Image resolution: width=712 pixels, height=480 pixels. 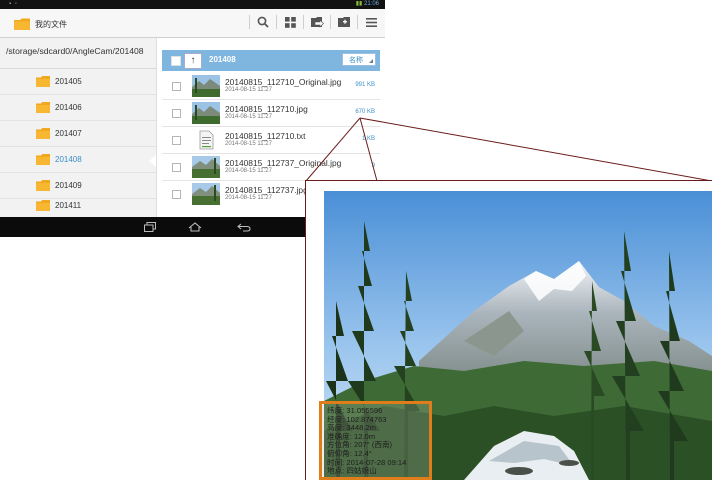 What do you see at coordinates (344, 22) in the screenshot?
I see `new-folder-icon` at bounding box center [344, 22].